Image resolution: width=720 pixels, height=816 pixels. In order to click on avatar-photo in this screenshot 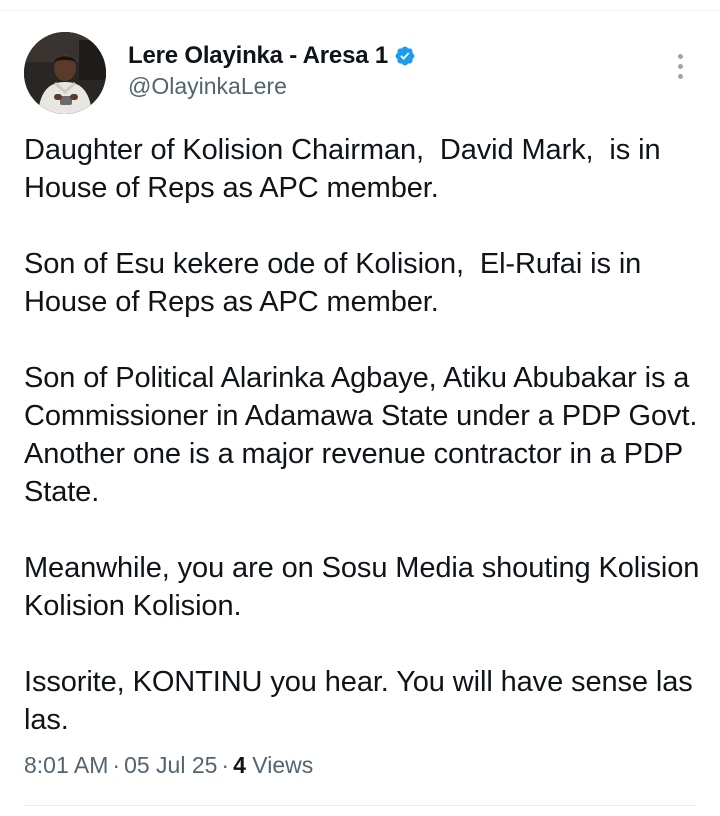, I will do `click(65, 73)`.